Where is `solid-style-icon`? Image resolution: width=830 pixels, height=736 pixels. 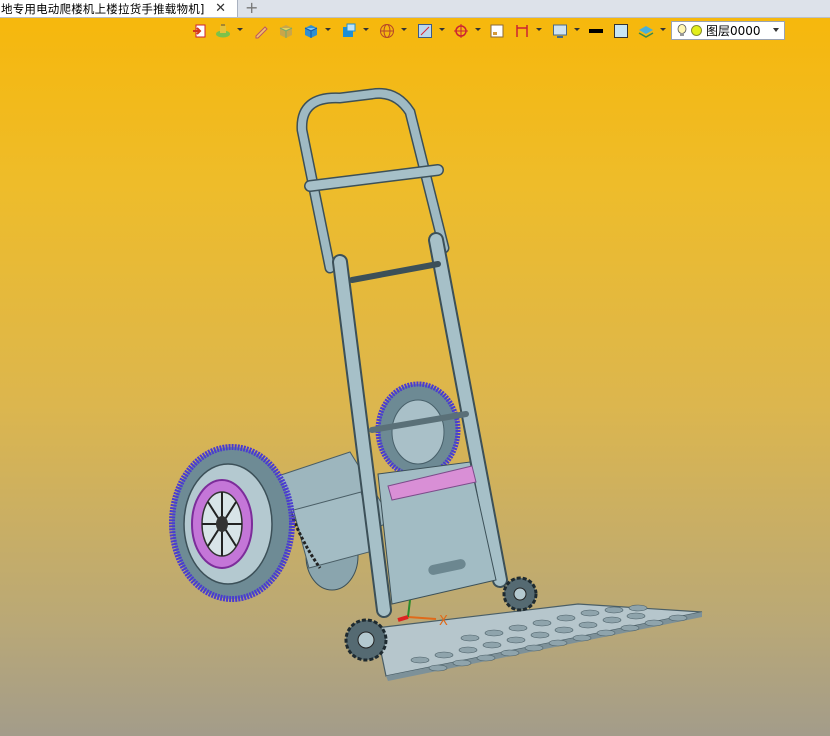 solid-style-icon is located at coordinates (223, 31).